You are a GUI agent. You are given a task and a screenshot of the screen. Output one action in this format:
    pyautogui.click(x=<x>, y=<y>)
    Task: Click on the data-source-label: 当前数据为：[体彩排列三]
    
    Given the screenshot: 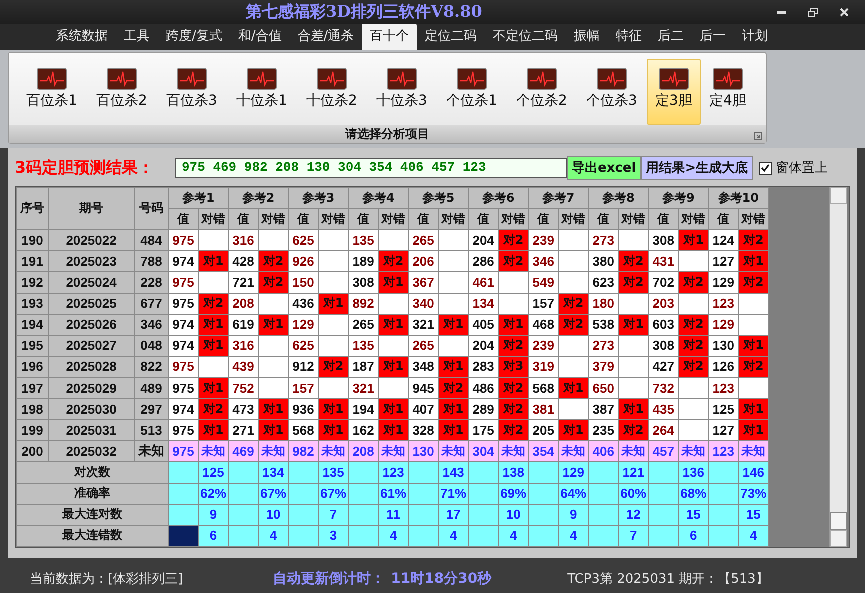 What is the action you would take?
    pyautogui.click(x=107, y=579)
    